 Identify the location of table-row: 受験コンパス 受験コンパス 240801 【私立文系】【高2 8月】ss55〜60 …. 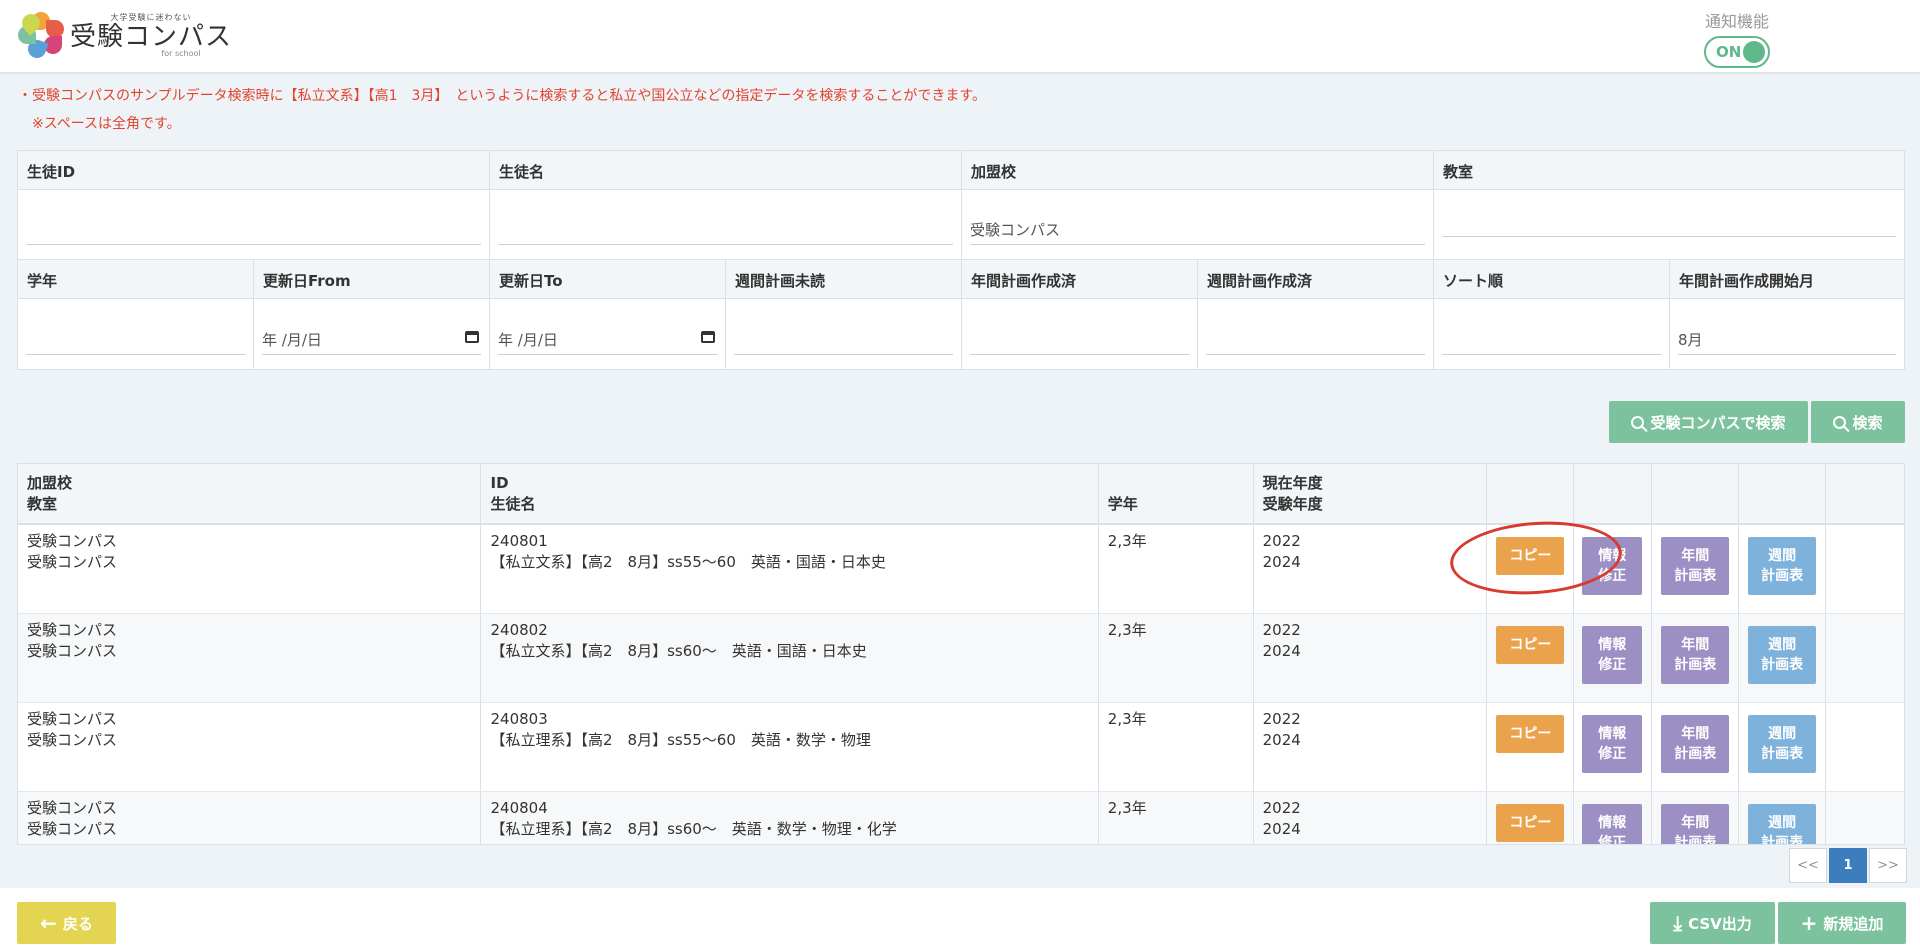
(961, 569).